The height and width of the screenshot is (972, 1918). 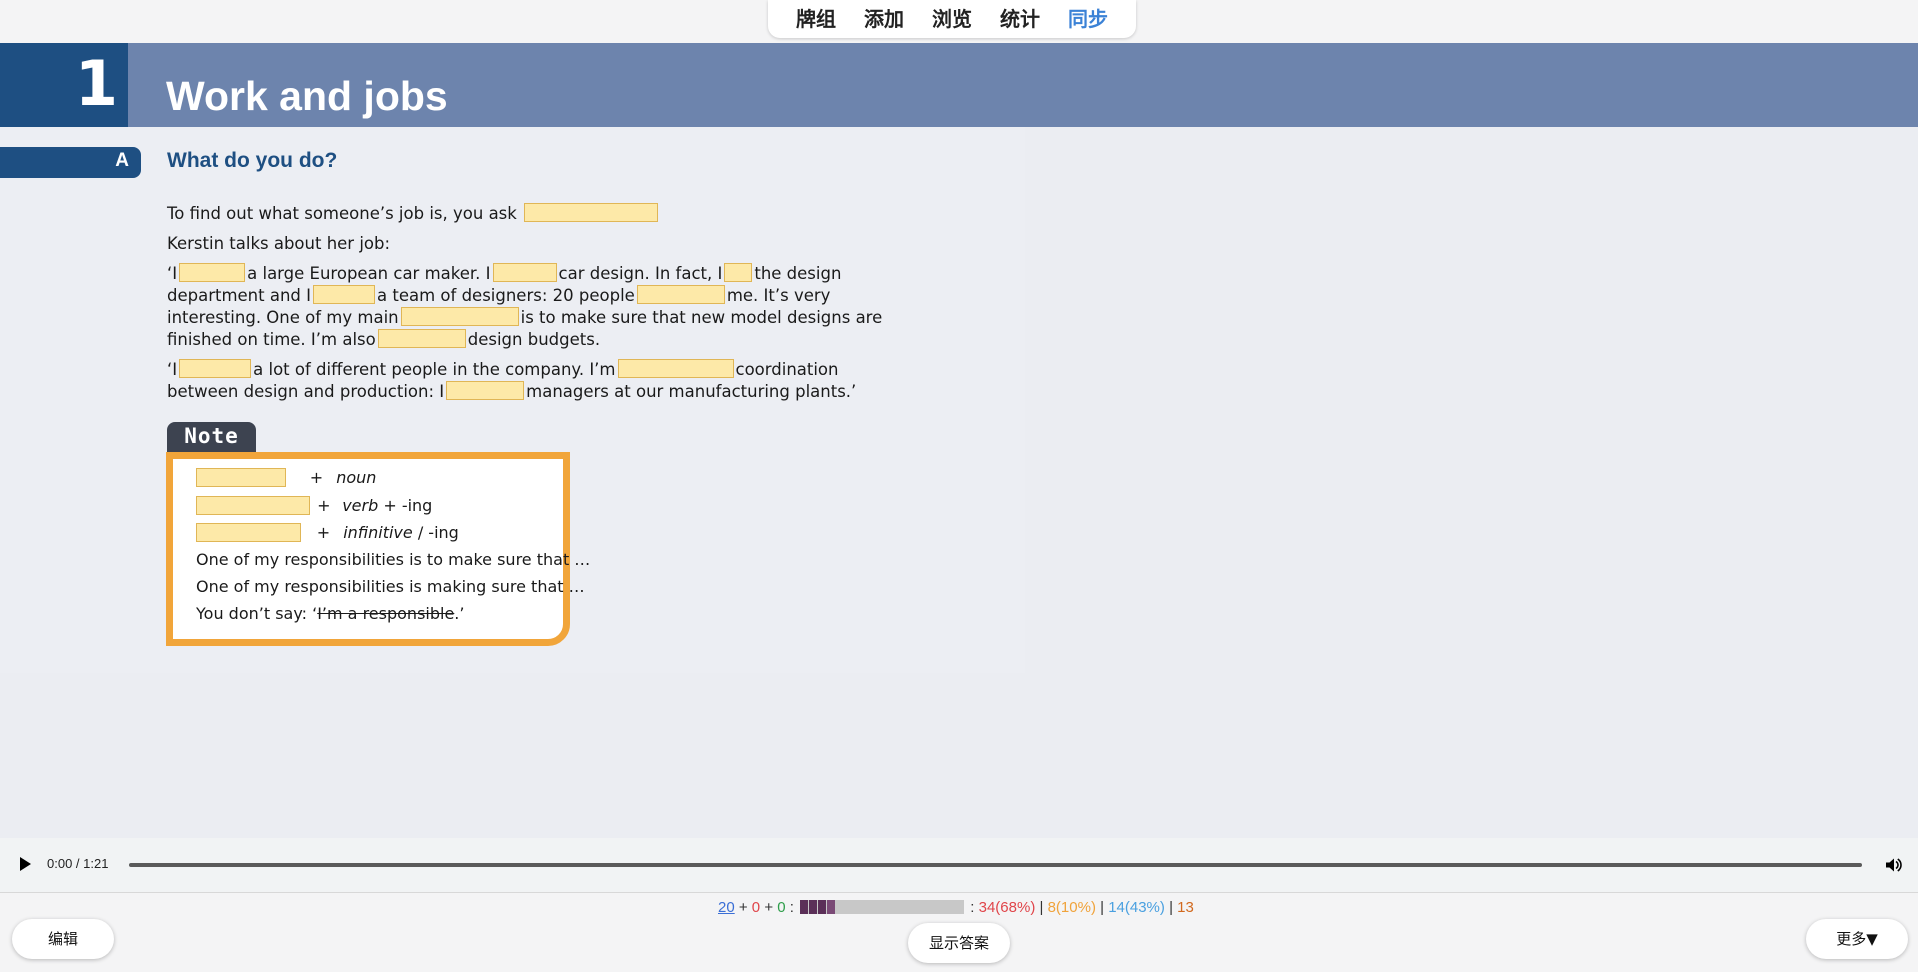 What do you see at coordinates (534, 339) in the screenshot?
I see `text-fragment: design budgets.` at bounding box center [534, 339].